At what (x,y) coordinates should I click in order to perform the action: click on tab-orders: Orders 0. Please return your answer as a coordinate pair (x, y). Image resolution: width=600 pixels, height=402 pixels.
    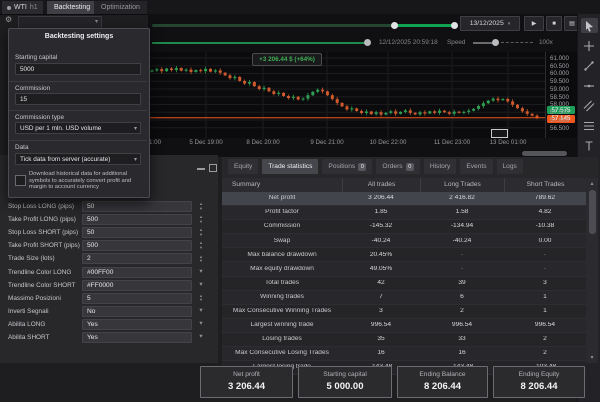
    Looking at the image, I should click on (398, 166).